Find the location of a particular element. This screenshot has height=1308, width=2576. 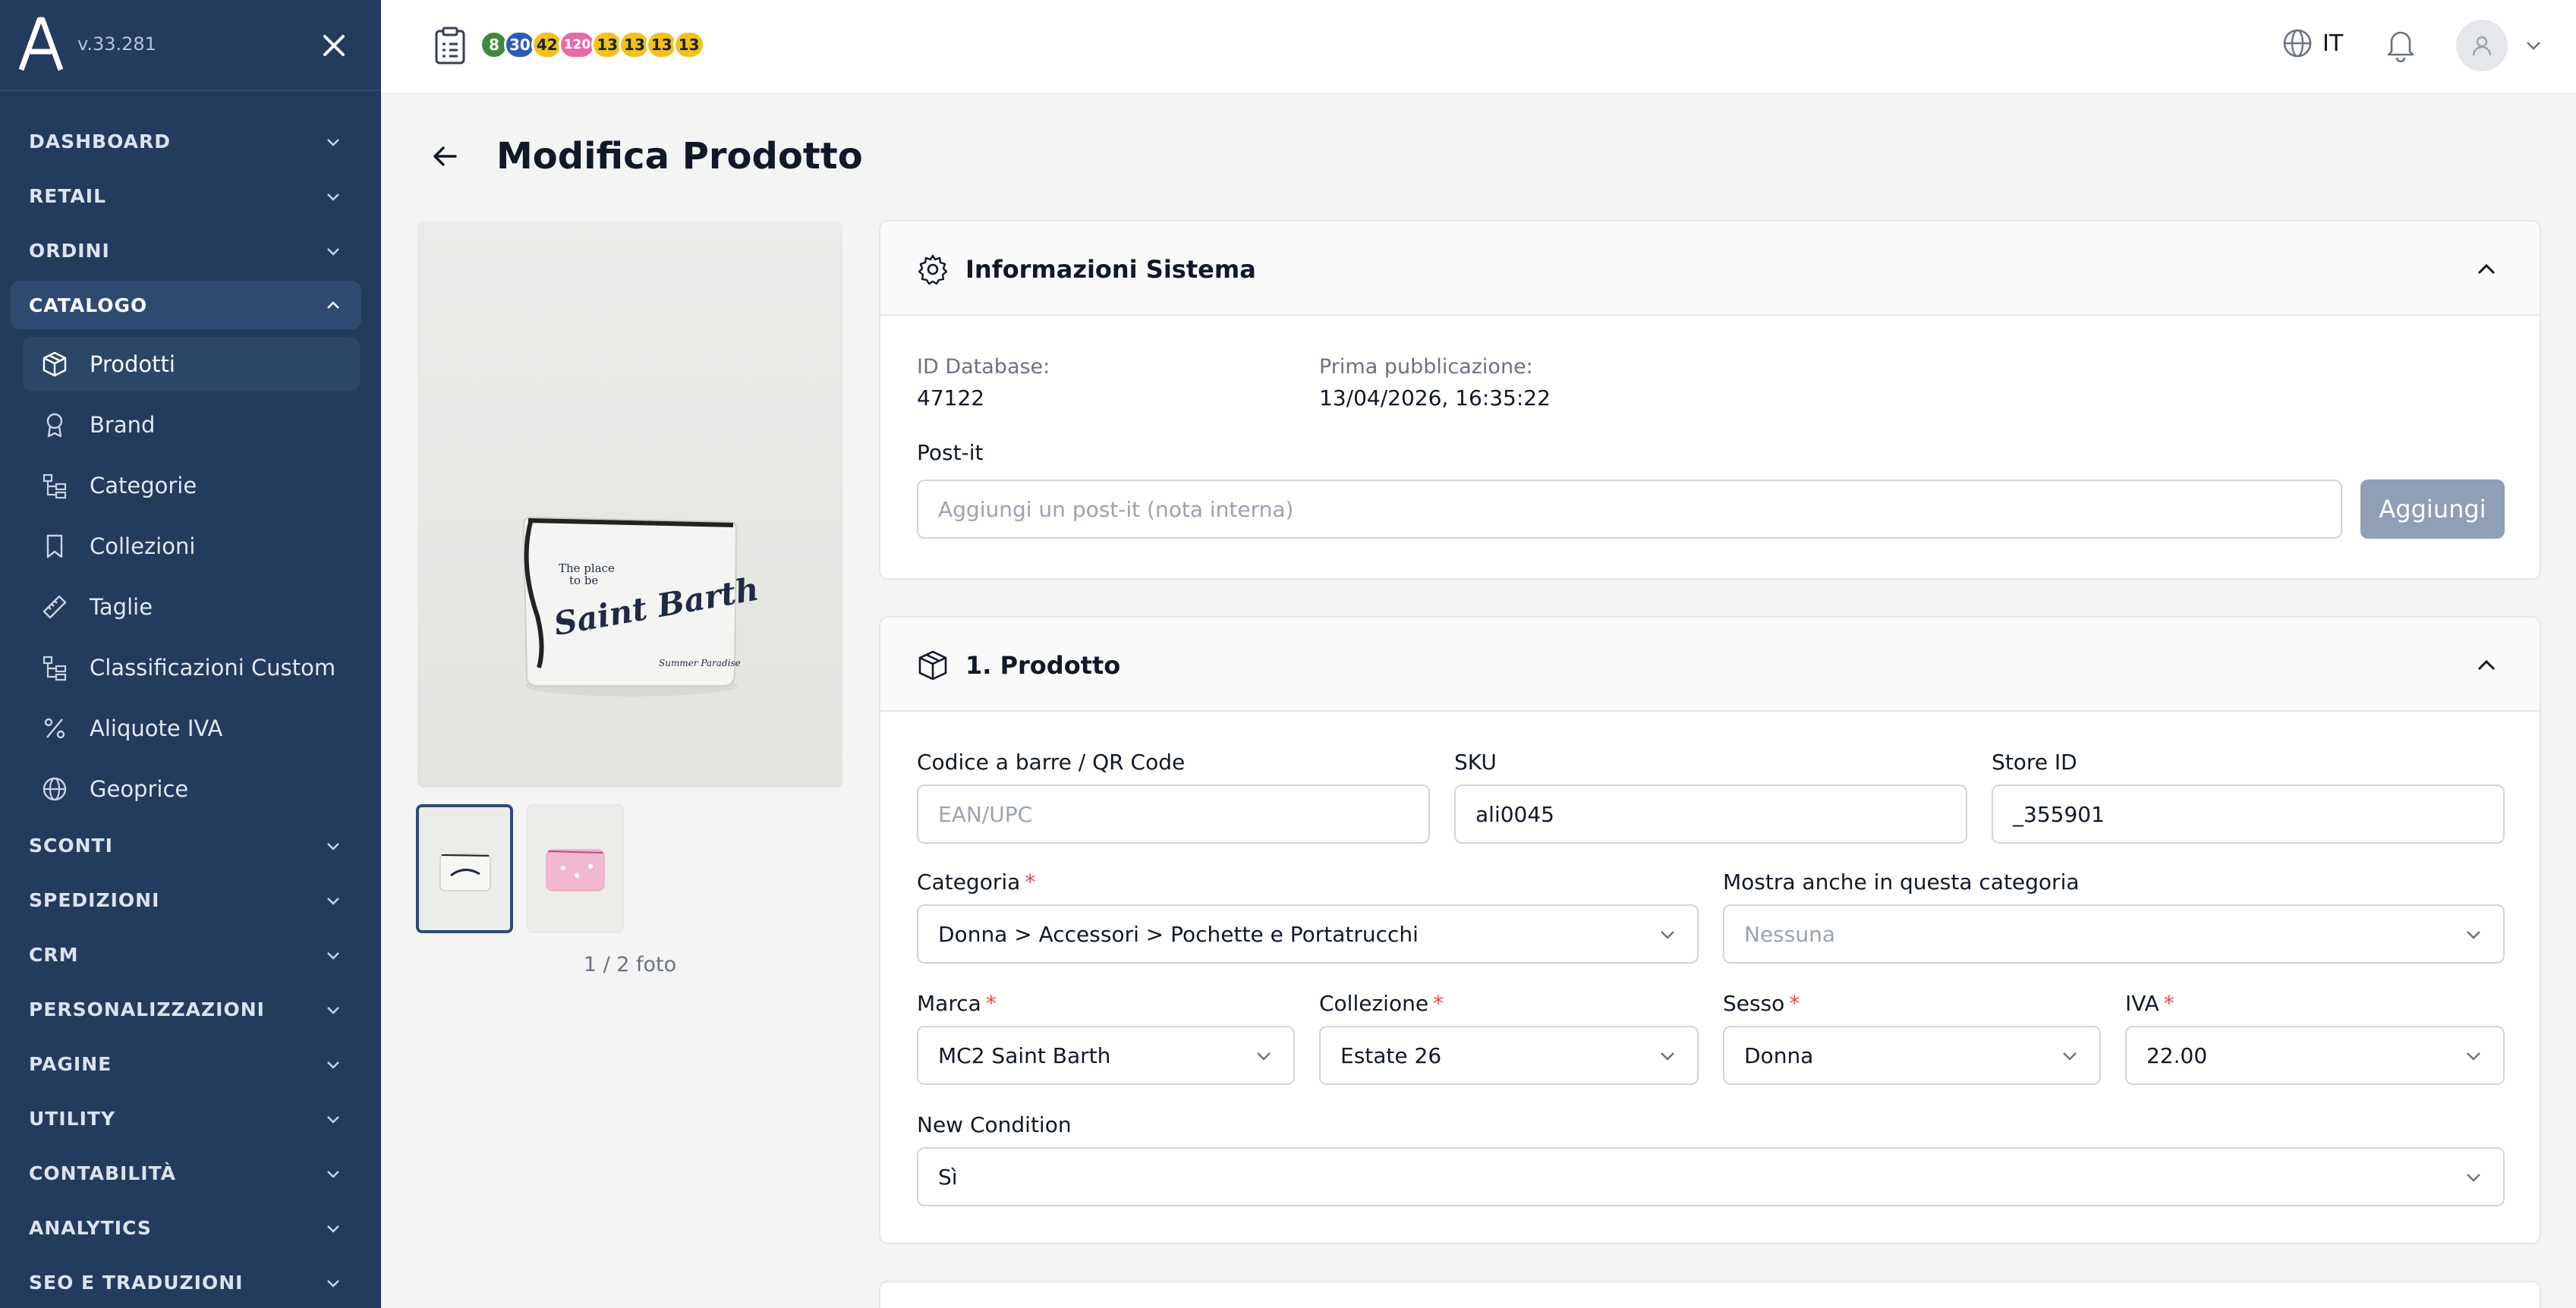

sidebar-section-seo-traduzioni: SEO E TRADUZIONI is located at coordinates (186, 1282).